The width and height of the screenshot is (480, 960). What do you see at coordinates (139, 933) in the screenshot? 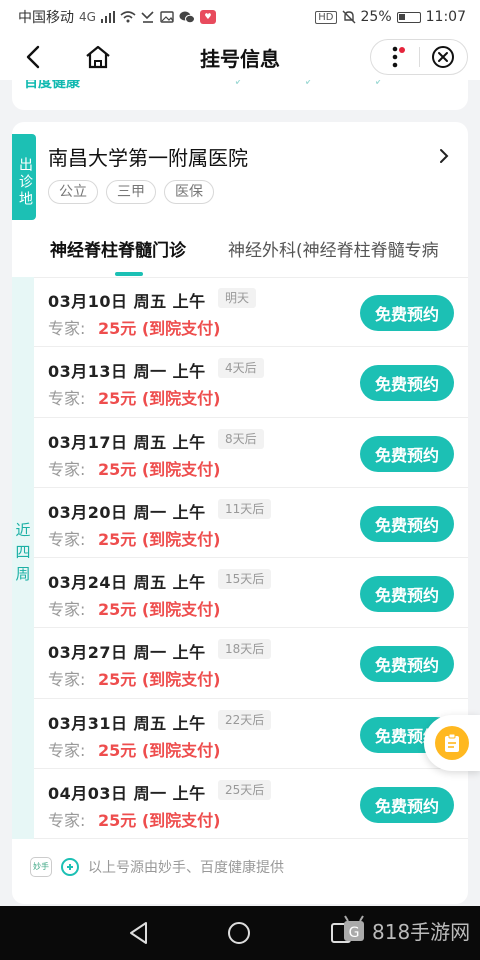
I see `system-back-icon` at bounding box center [139, 933].